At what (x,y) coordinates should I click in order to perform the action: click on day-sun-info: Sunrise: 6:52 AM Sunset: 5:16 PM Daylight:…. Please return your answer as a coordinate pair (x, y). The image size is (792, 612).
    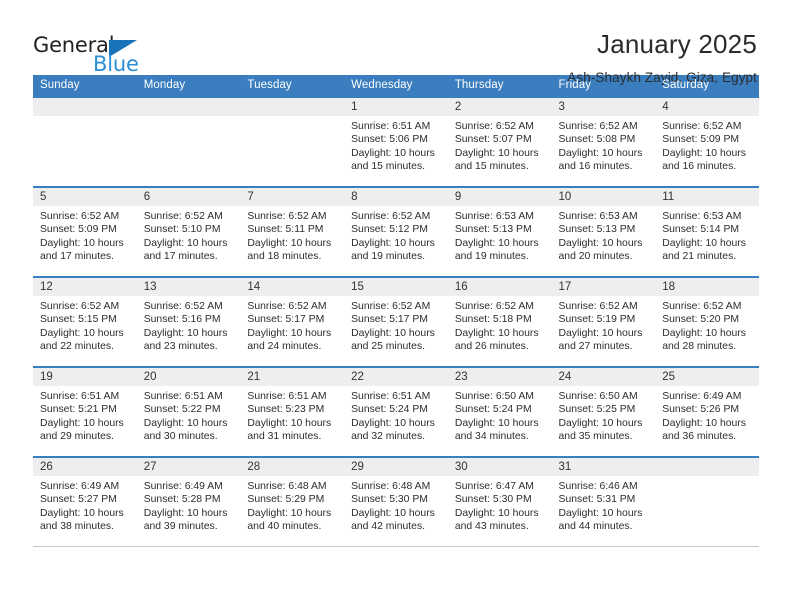
    Looking at the image, I should click on (189, 324).